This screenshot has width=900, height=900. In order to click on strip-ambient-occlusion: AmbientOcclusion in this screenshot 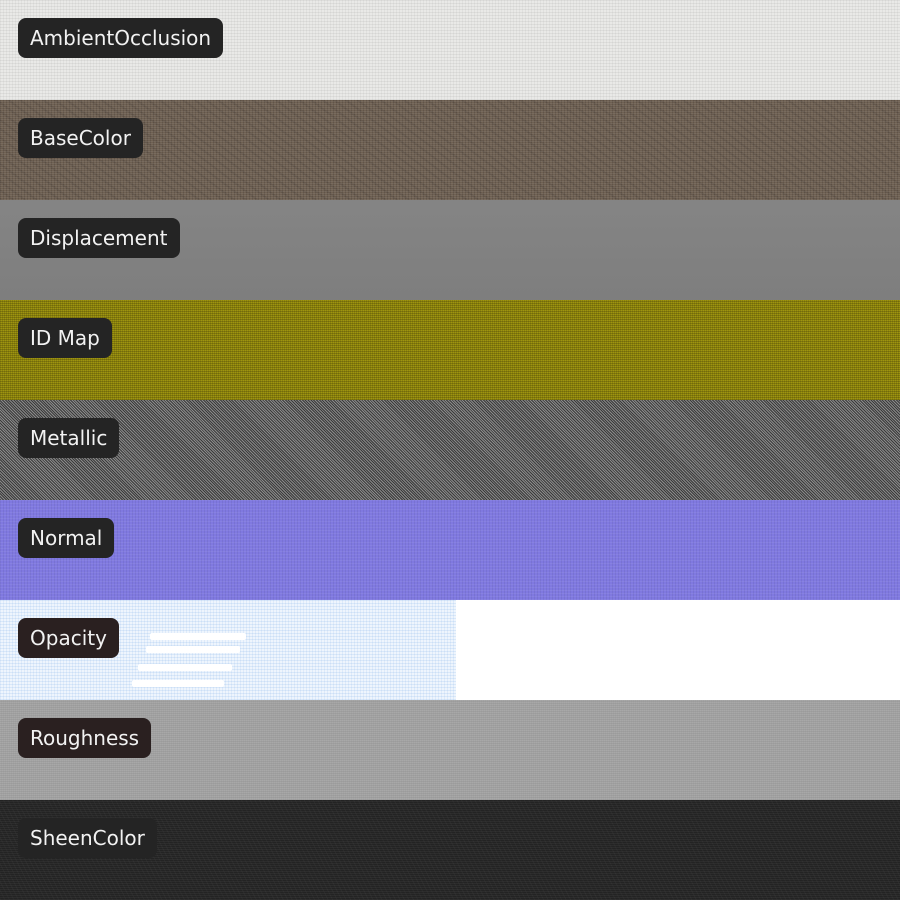, I will do `click(450, 50)`.